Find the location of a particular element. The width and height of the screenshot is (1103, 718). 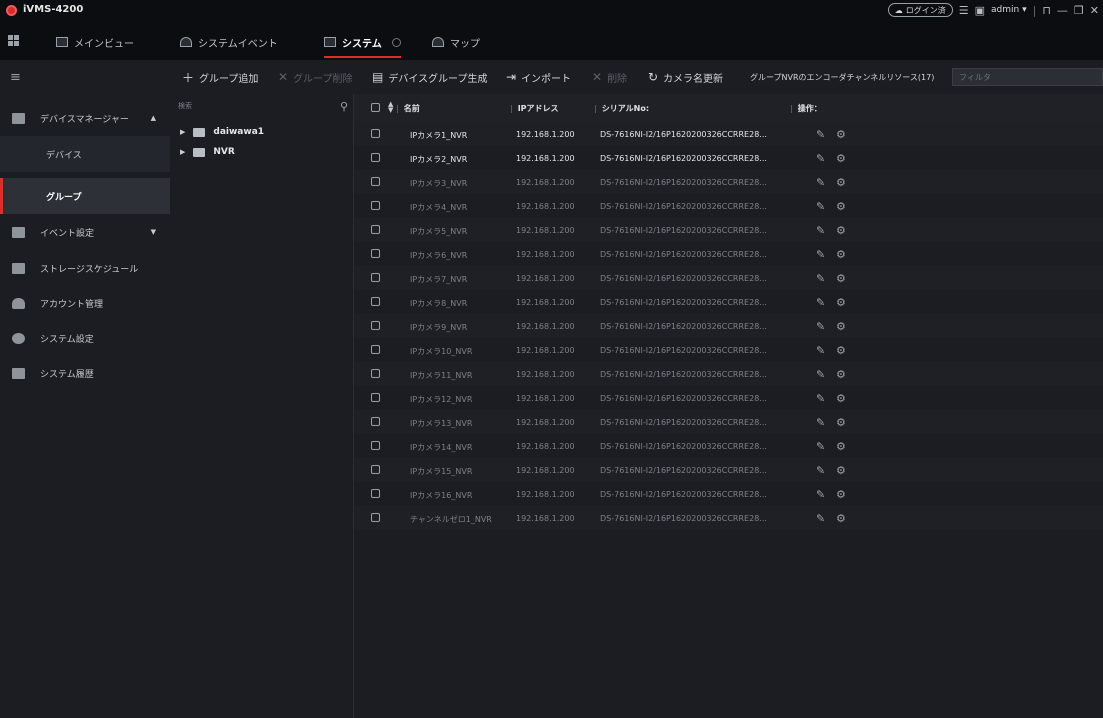

tab-main-view: メインビュー is located at coordinates (95, 42).